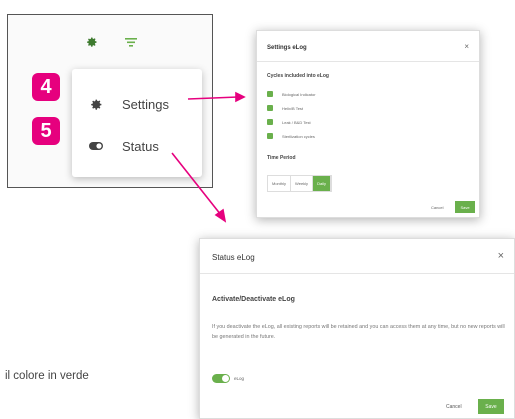  I want to click on cycle-checkbox-row: Biological Indicator, so click(291, 94).